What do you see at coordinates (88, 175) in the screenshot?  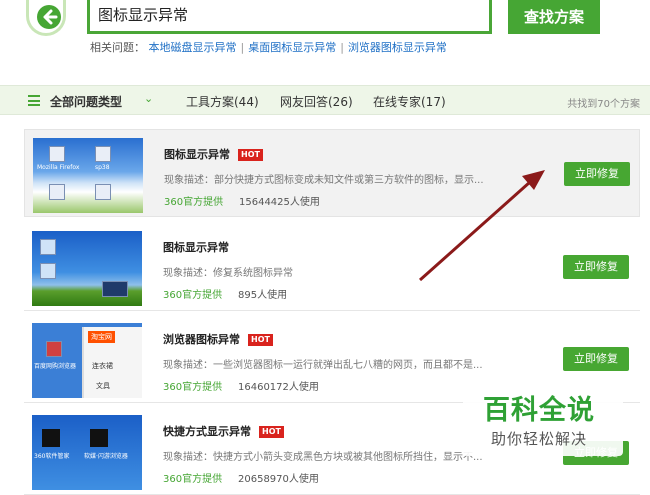 I see `result-thumbnail: Mozilla Firefox sp38` at bounding box center [88, 175].